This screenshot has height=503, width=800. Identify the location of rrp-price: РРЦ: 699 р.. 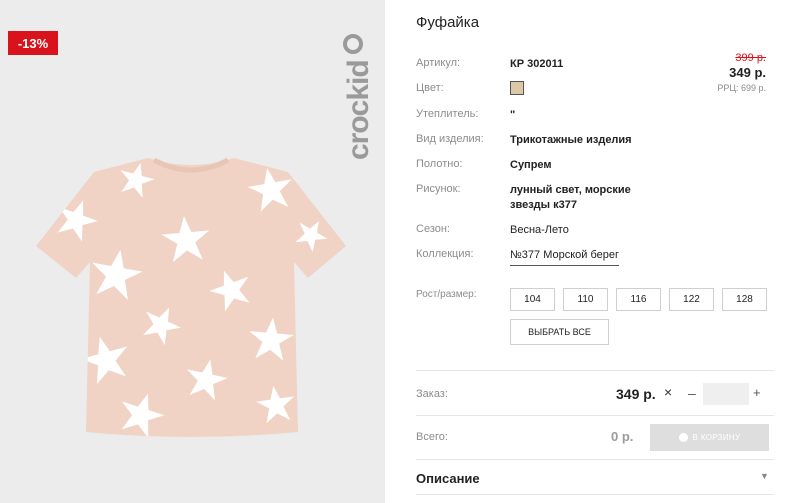
(741, 88).